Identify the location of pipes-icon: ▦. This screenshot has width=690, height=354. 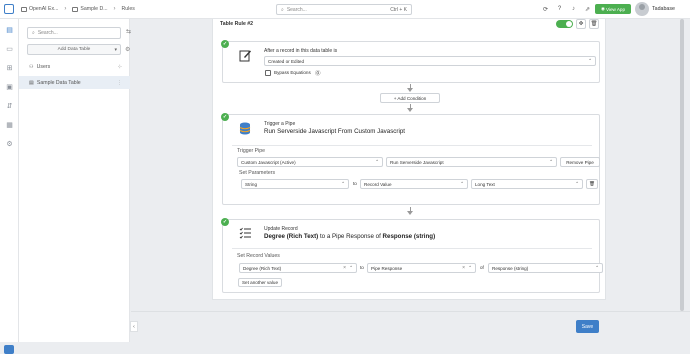
(9, 124).